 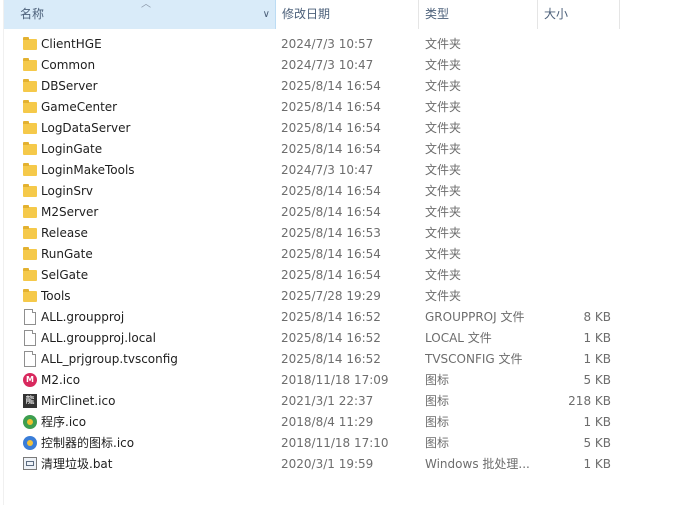 I want to click on file-row: 控制器的图标.ico 2018/11/18 17:10 图标 5 KB, so click(x=337, y=443).